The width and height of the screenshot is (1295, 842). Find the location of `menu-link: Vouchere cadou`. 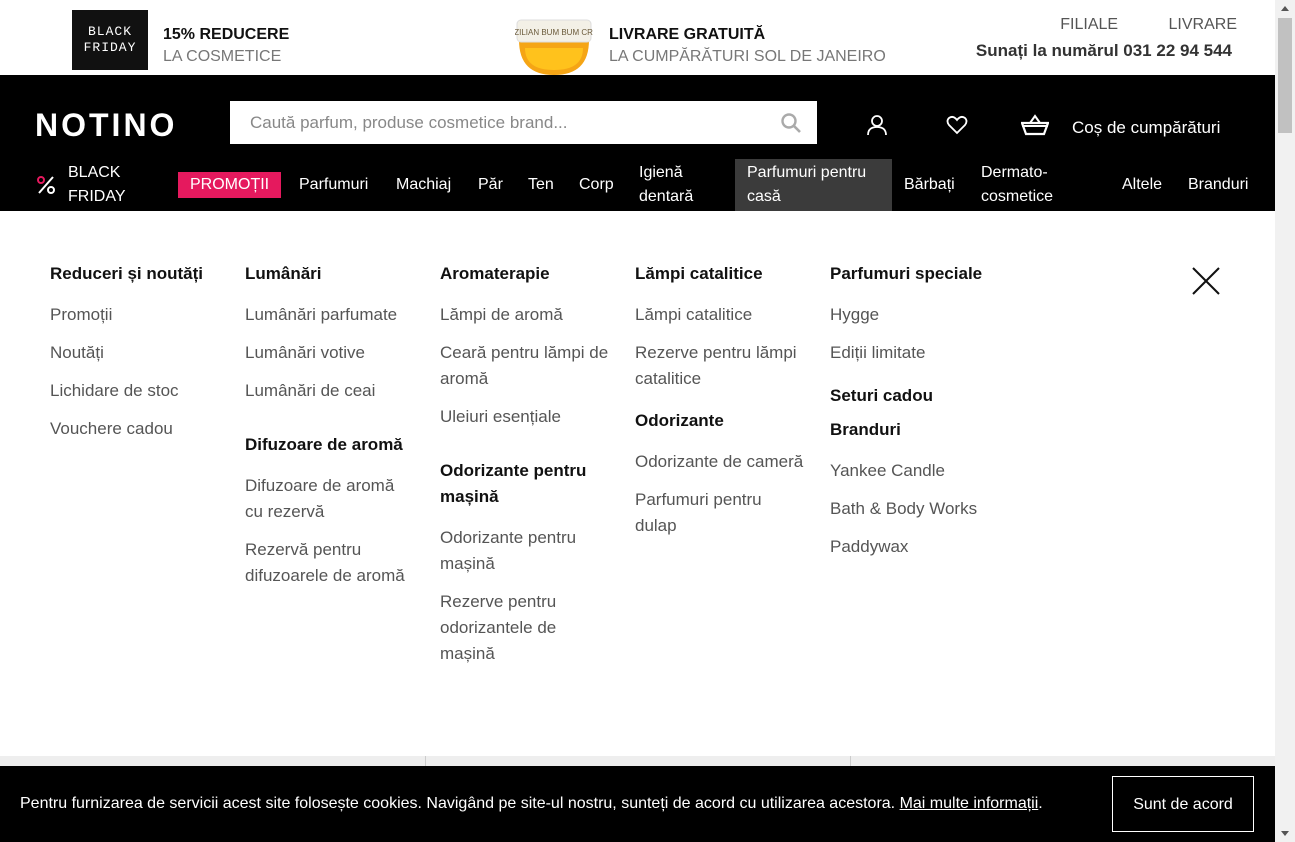

menu-link: Vouchere cadou is located at coordinates (135, 429).